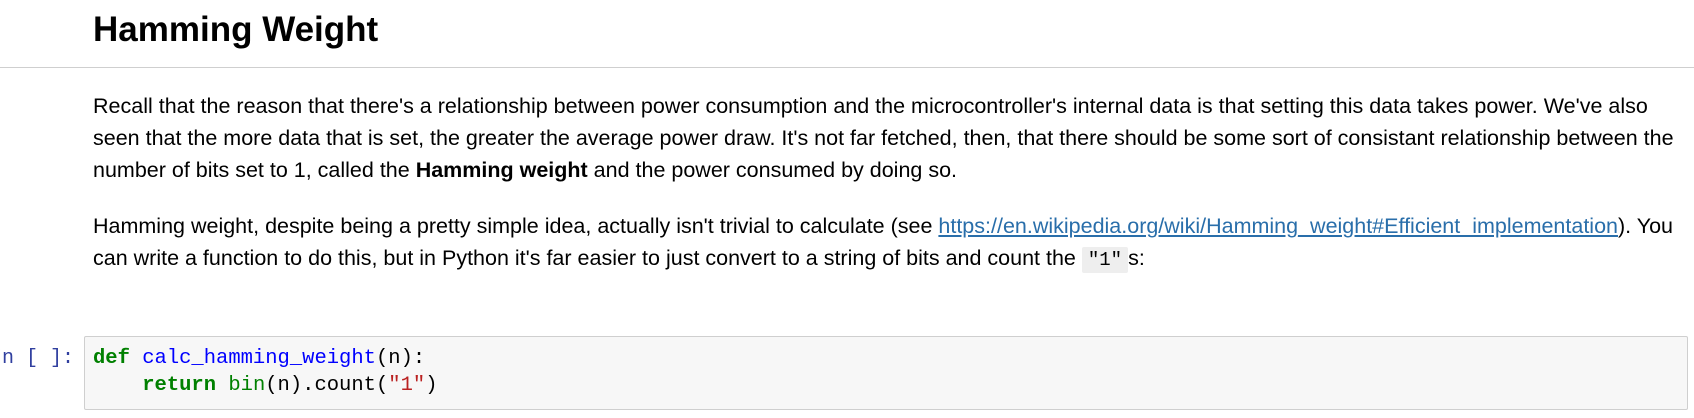 This screenshot has height=418, width=1694. Describe the element at coordinates (236, 29) in the screenshot. I see `page-title: Hamming Weight` at that location.